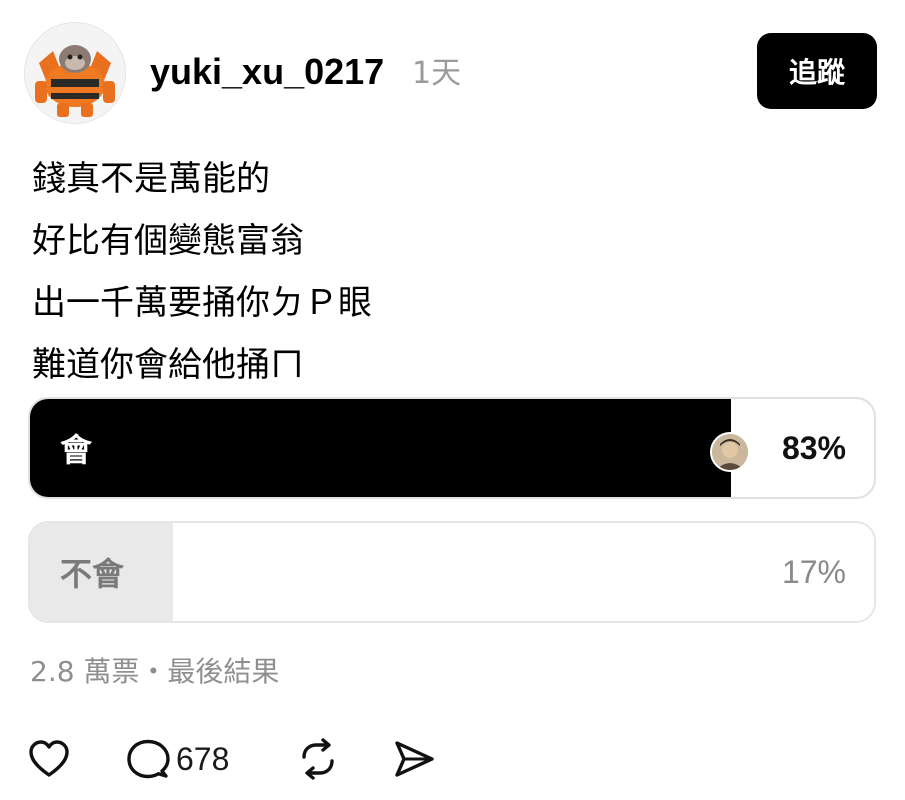 Image resolution: width=905 pixels, height=800 pixels. I want to click on like-button, so click(49, 759).